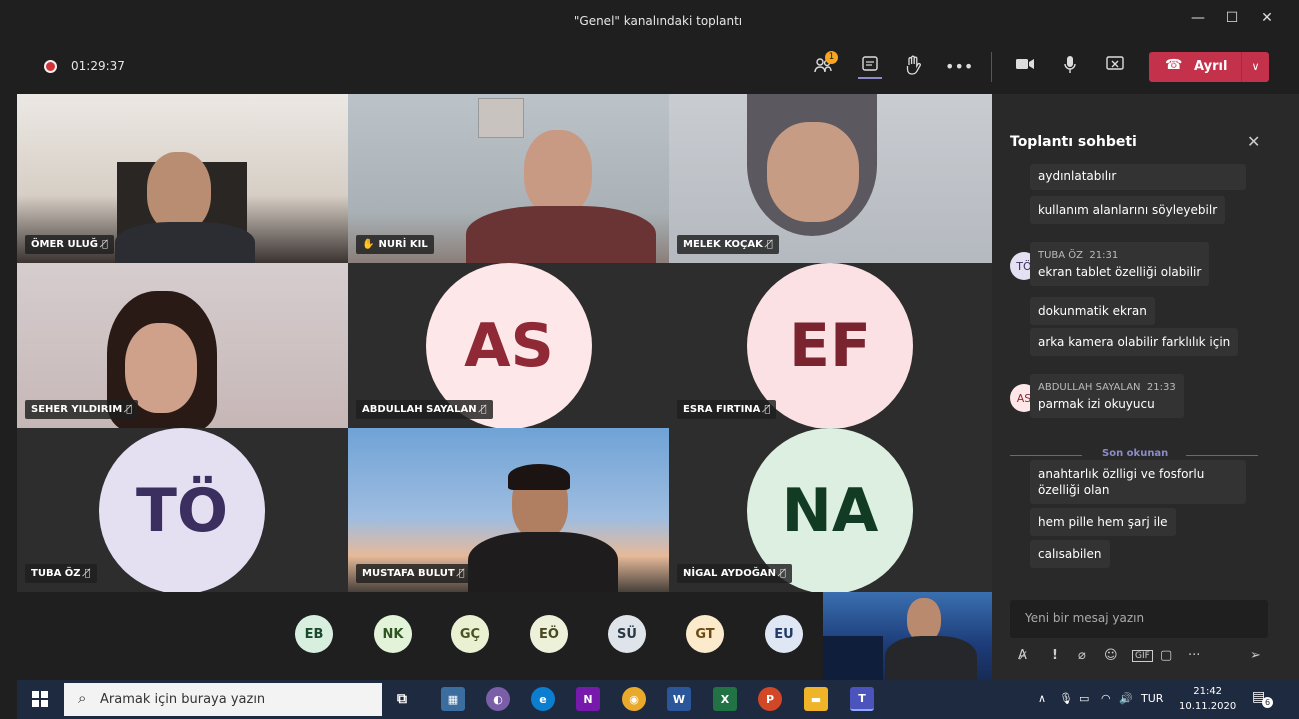 This screenshot has width=1299, height=719. I want to click on calculator-icon: ▦, so click(453, 699).